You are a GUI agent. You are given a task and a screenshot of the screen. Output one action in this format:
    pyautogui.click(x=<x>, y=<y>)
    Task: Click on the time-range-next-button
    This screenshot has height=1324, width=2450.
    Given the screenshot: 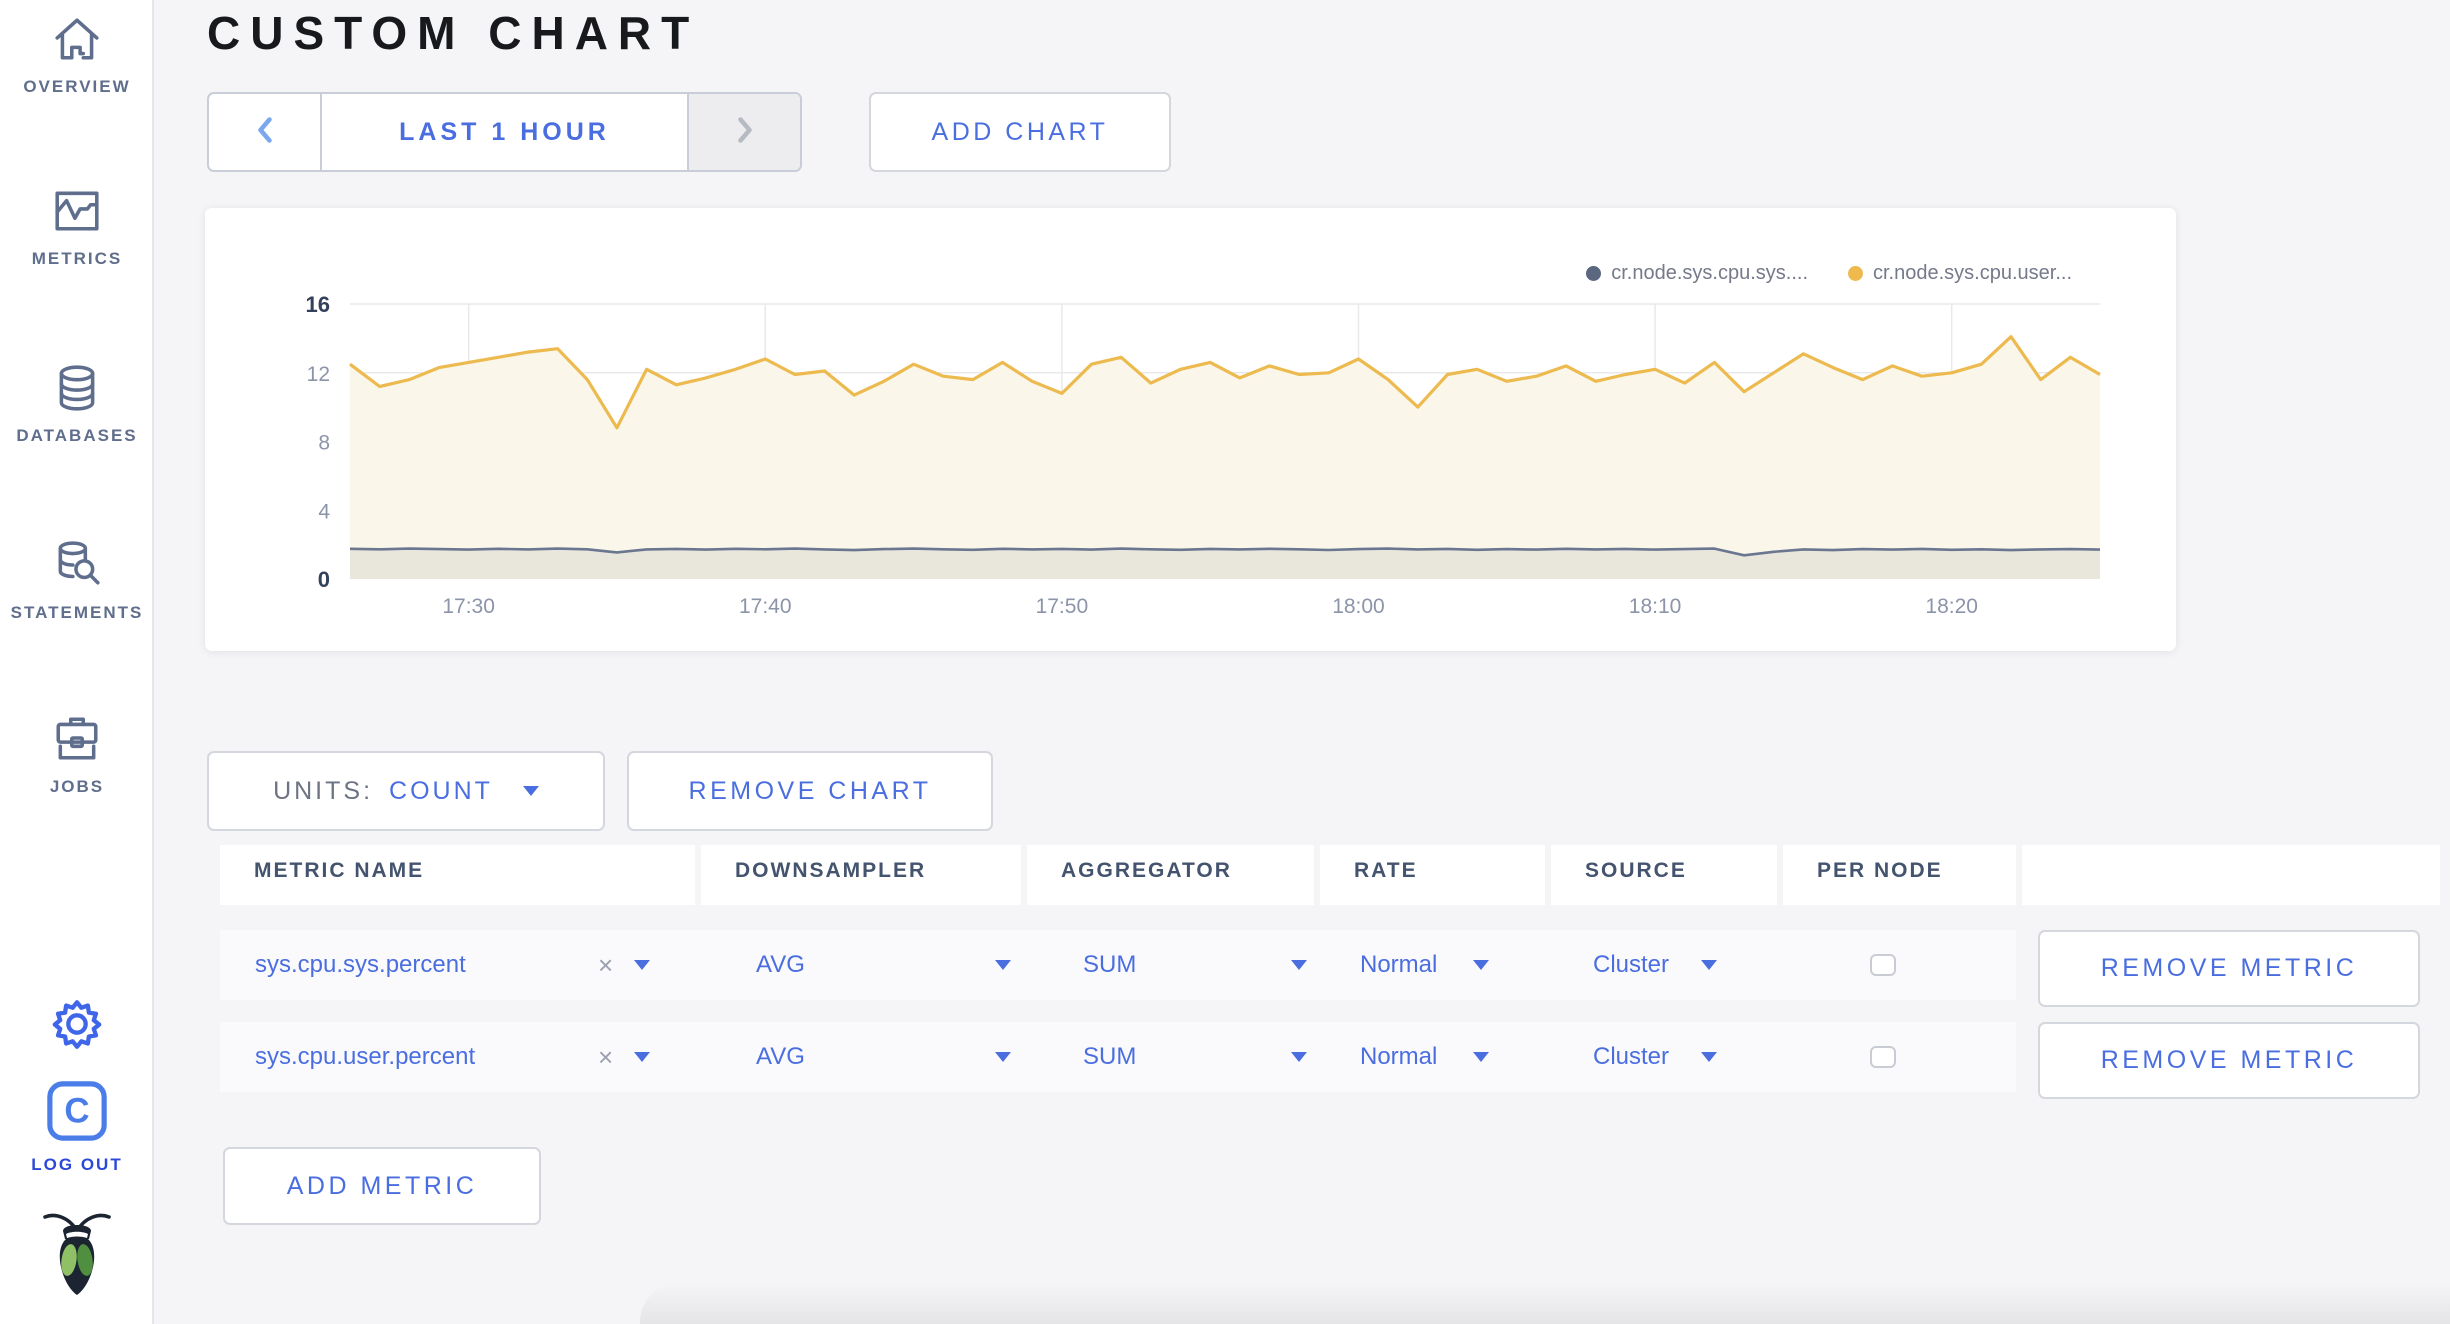 What is the action you would take?
    pyautogui.click(x=743, y=132)
    